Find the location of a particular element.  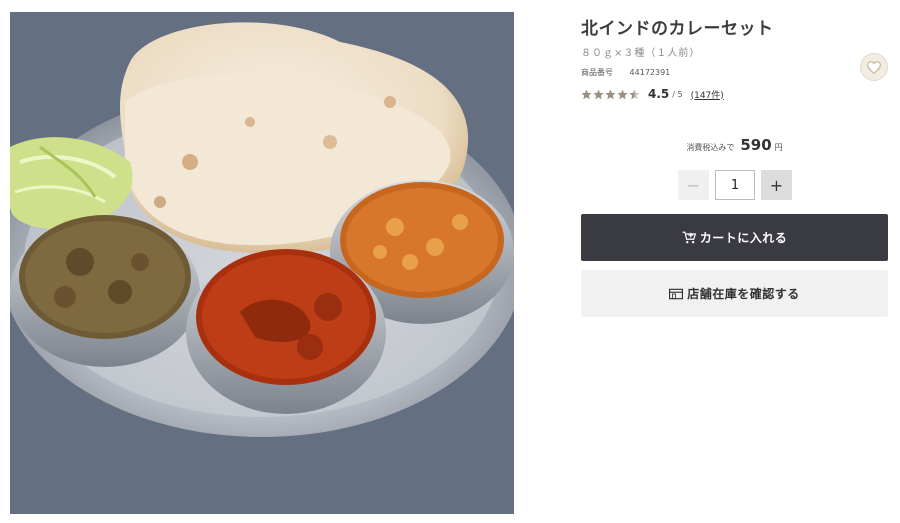

rating: 4.5 / 5 (147件) is located at coordinates (652, 94).